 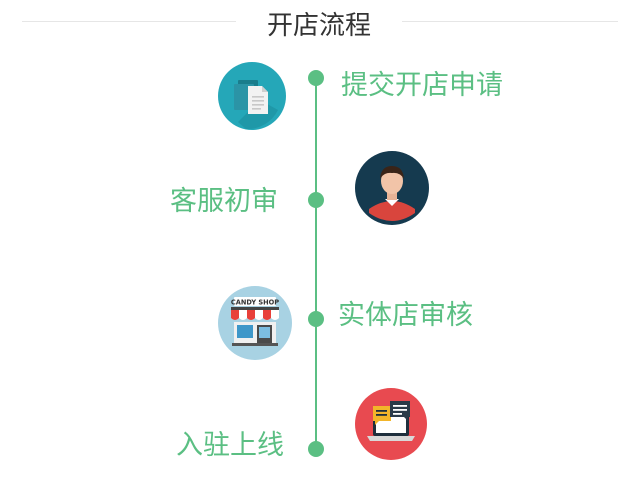 I want to click on header-divider-right, so click(x=510, y=21).